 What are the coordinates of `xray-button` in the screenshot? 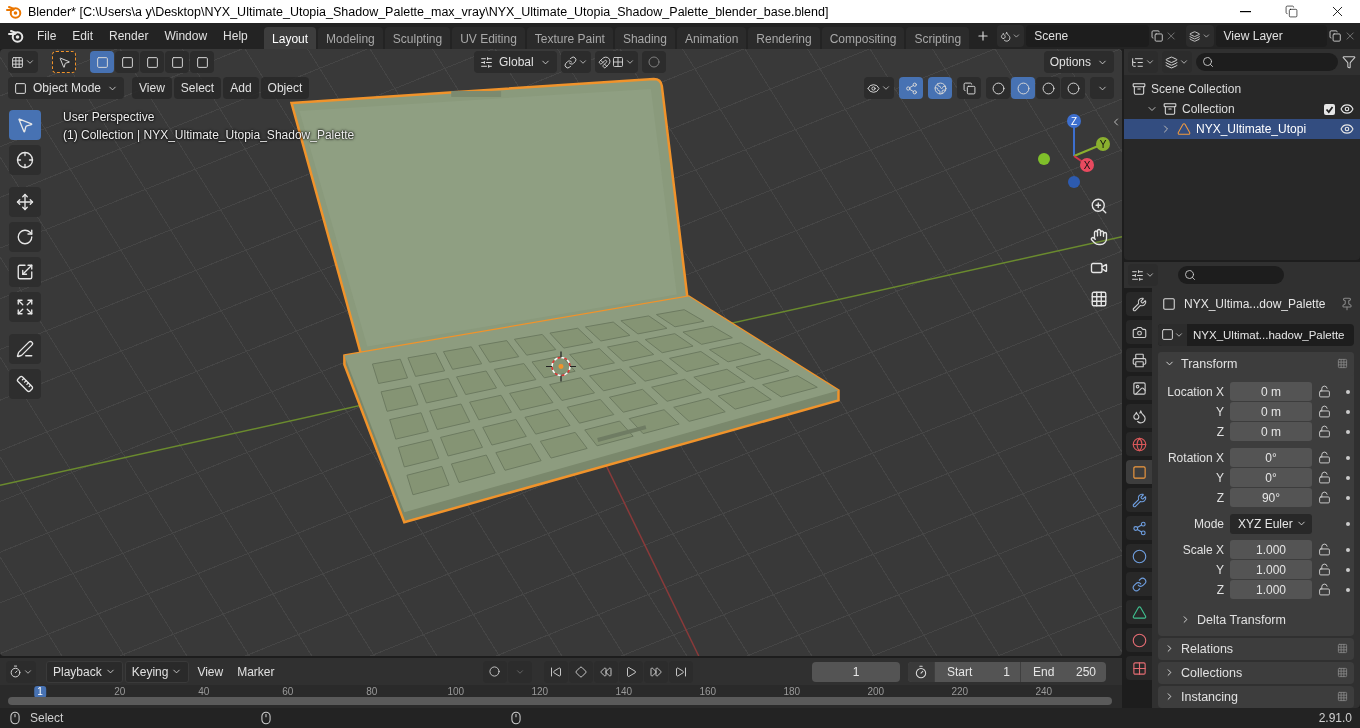 It's located at (969, 88).